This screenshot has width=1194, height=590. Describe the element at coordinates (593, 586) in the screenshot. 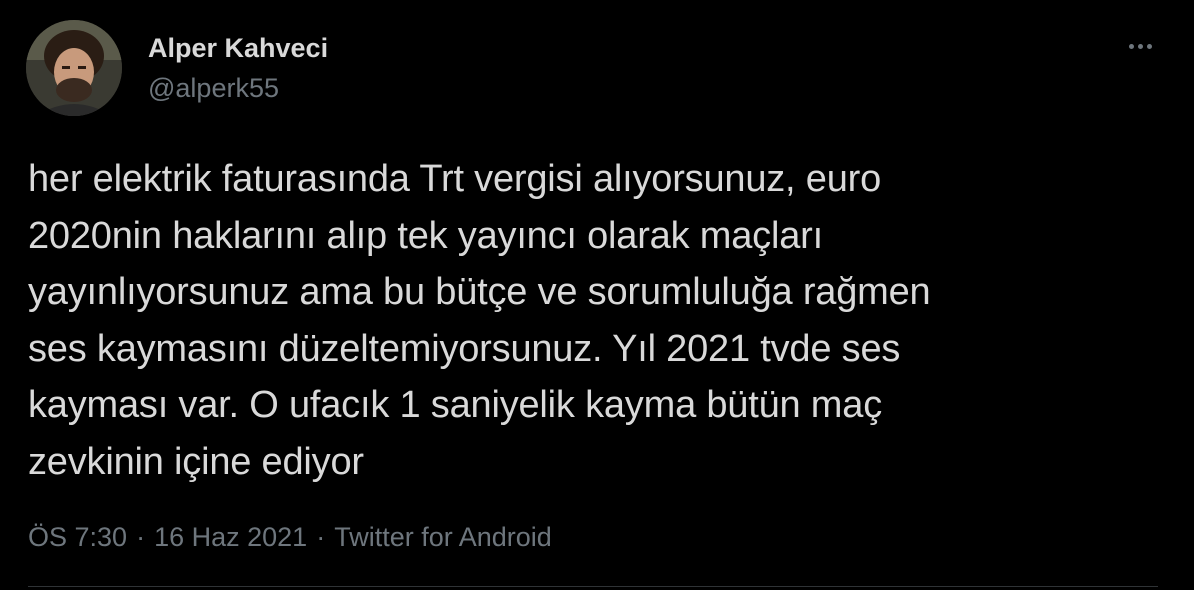

I see `divider` at that location.